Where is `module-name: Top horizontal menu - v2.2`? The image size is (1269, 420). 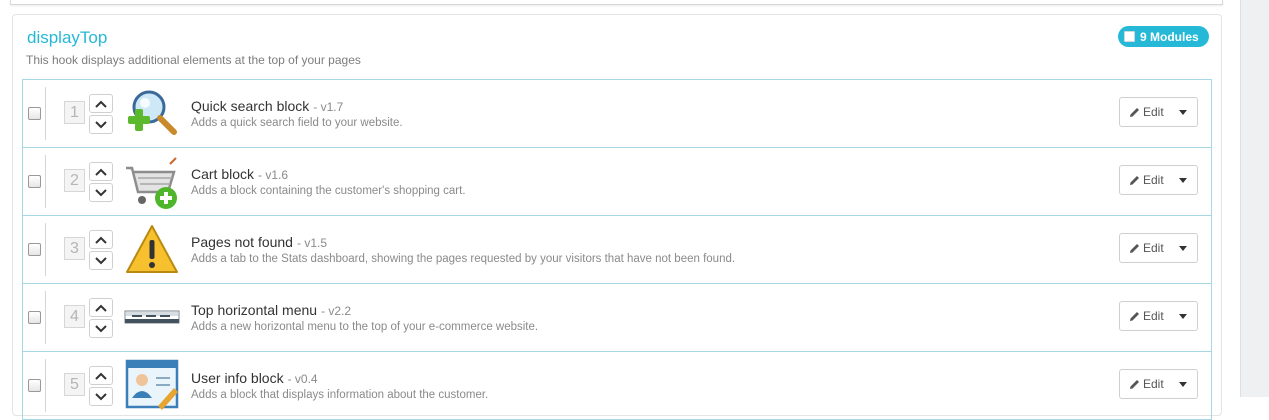 module-name: Top horizontal menu - v2.2 is located at coordinates (271, 310).